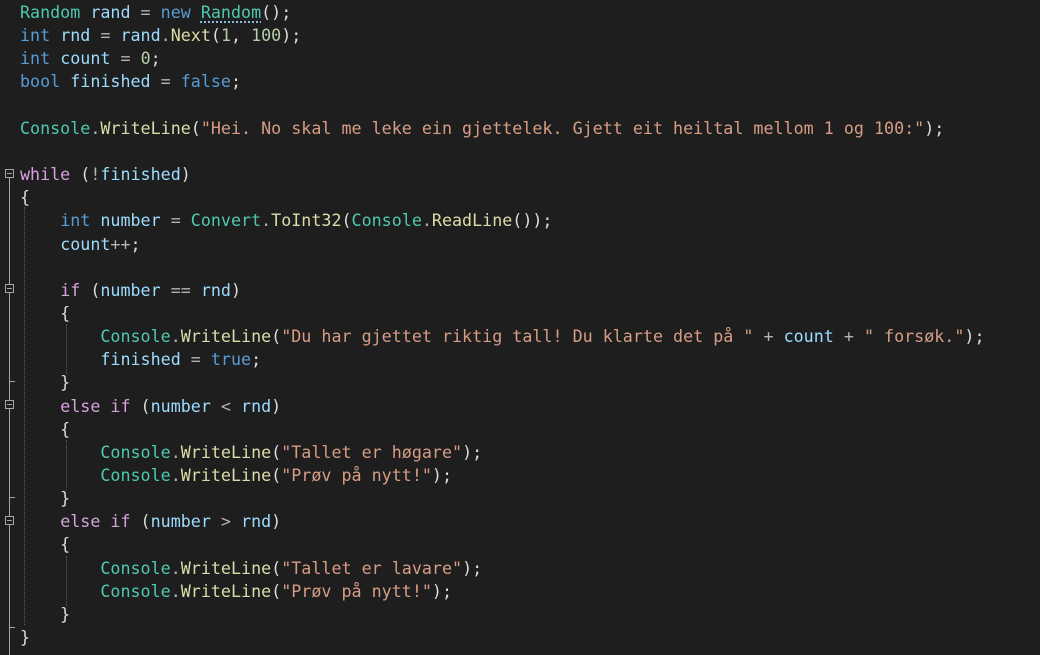  Describe the element at coordinates (9, 520) in the screenshot. I see `collapse-else-if-2-icon` at that location.